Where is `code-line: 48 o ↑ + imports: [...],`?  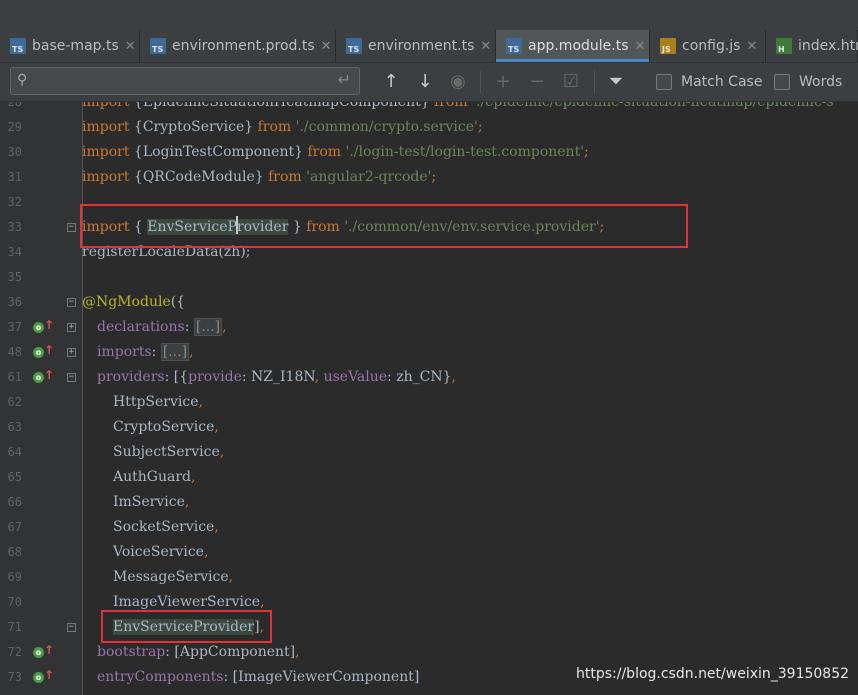 code-line: 48 o ↑ + imports: [...], is located at coordinates (429, 352).